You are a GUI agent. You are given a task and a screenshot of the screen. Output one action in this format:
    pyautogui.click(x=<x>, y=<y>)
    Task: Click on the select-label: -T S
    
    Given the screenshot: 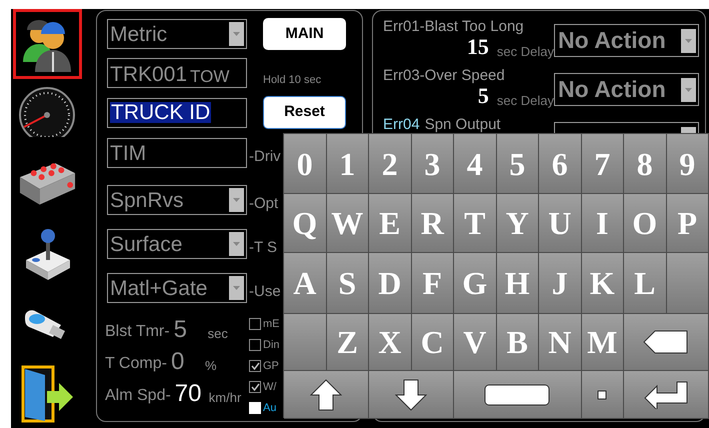 What is the action you would take?
    pyautogui.click(x=263, y=248)
    